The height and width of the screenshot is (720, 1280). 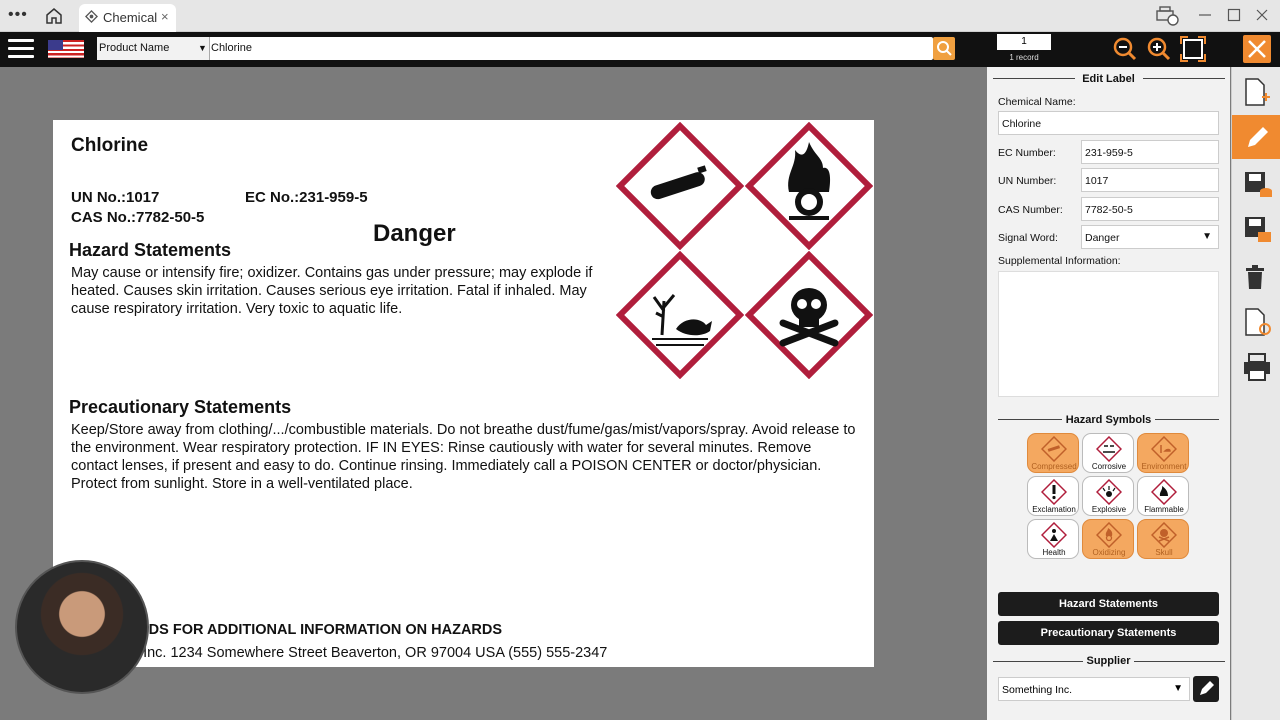 I want to click on precautionary-statements-heading: Precautionary Statements, so click(x=180, y=407).